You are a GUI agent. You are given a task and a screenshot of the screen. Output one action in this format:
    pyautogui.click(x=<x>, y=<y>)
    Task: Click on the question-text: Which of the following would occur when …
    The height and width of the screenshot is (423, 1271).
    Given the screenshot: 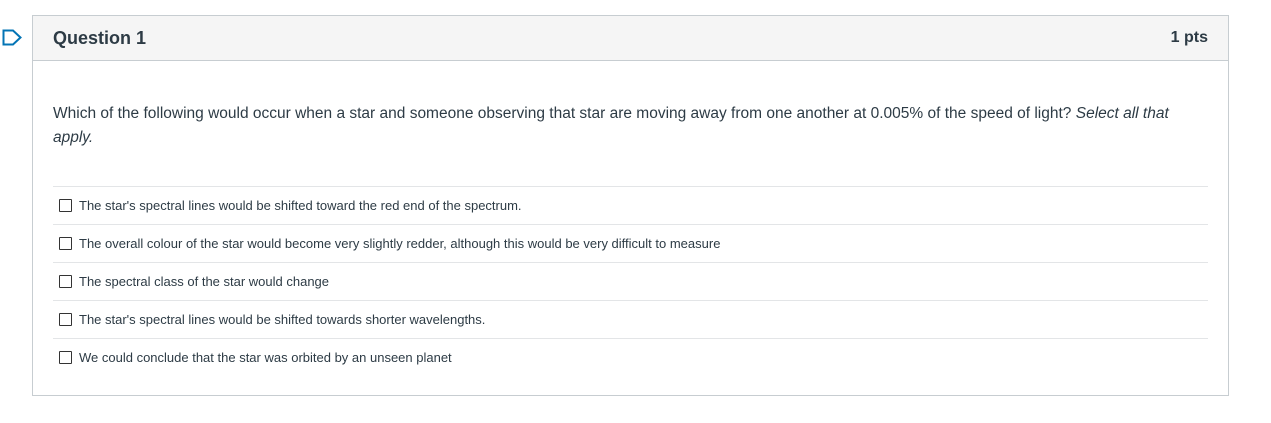 What is the action you would take?
    pyautogui.click(x=630, y=126)
    